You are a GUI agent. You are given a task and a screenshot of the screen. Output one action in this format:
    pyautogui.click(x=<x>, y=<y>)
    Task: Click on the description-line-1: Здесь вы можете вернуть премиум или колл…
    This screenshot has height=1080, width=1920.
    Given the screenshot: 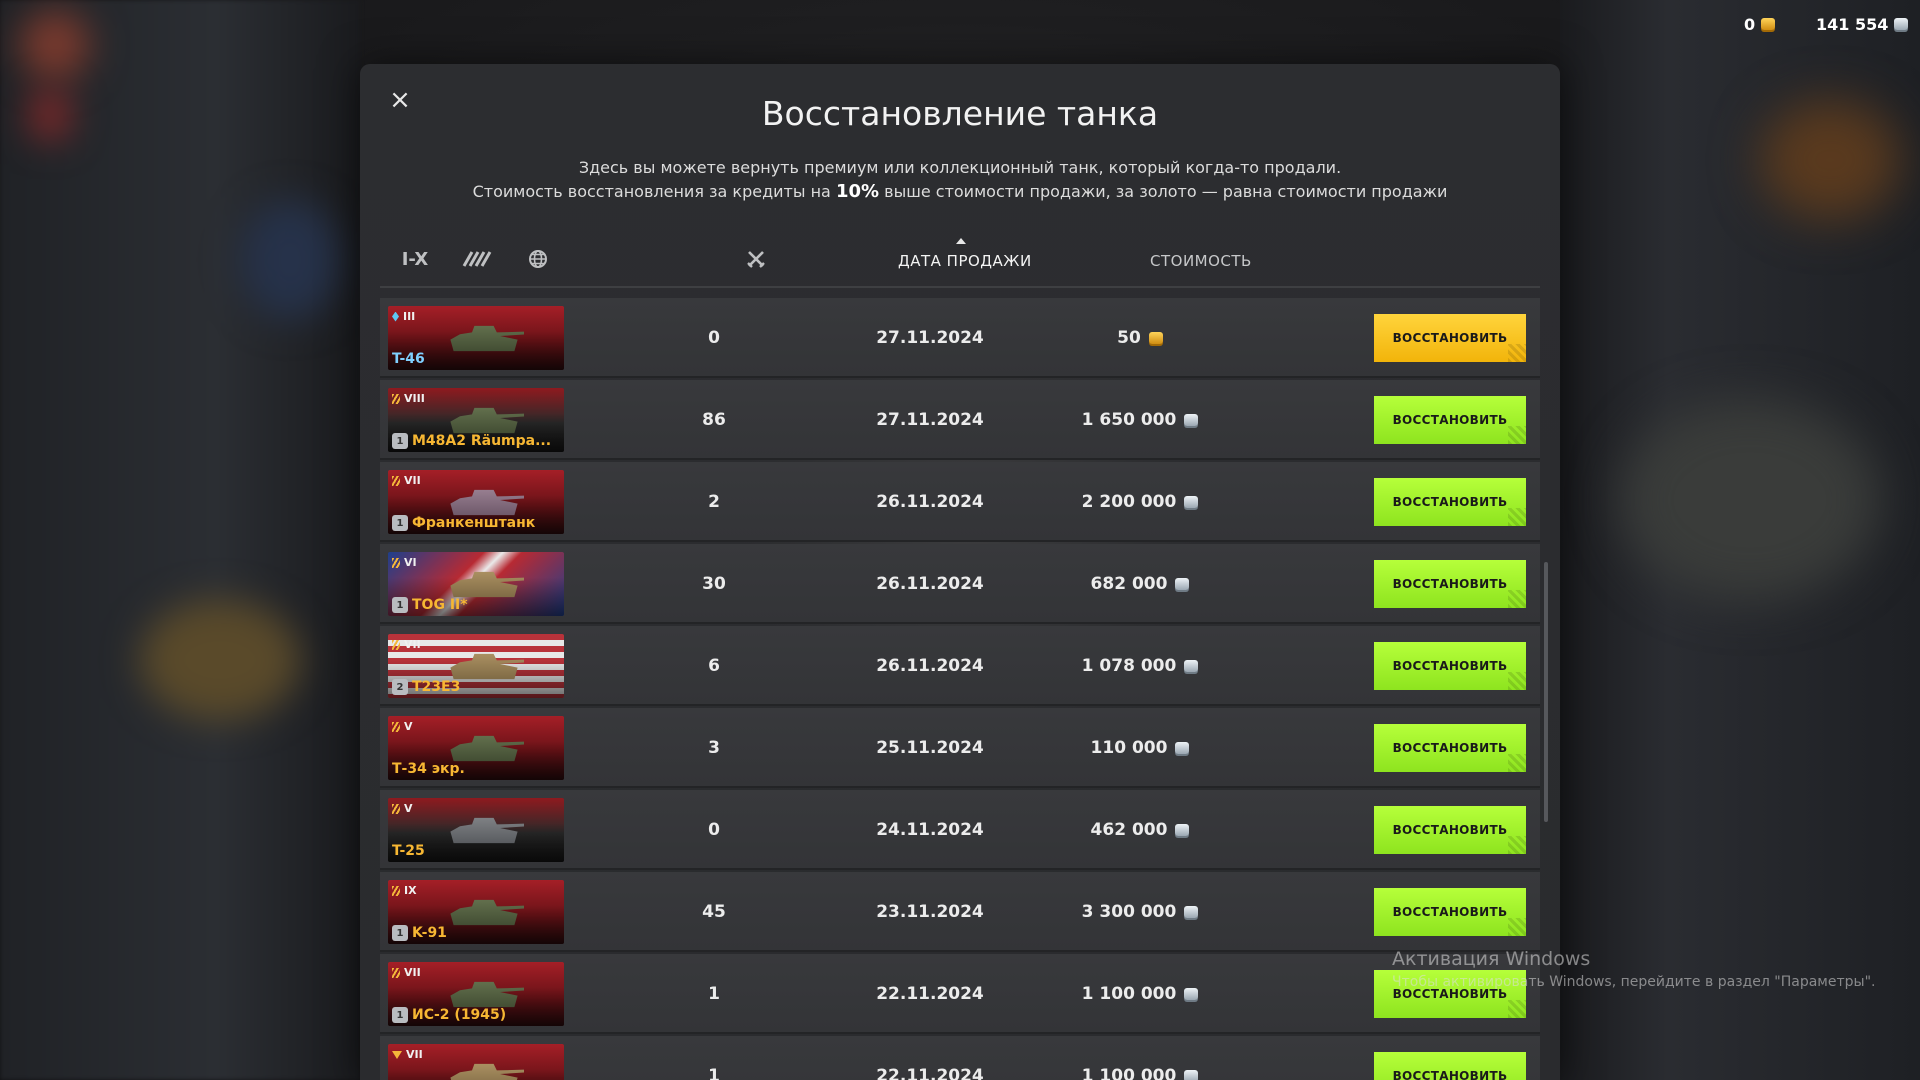 What is the action you would take?
    pyautogui.click(x=960, y=167)
    